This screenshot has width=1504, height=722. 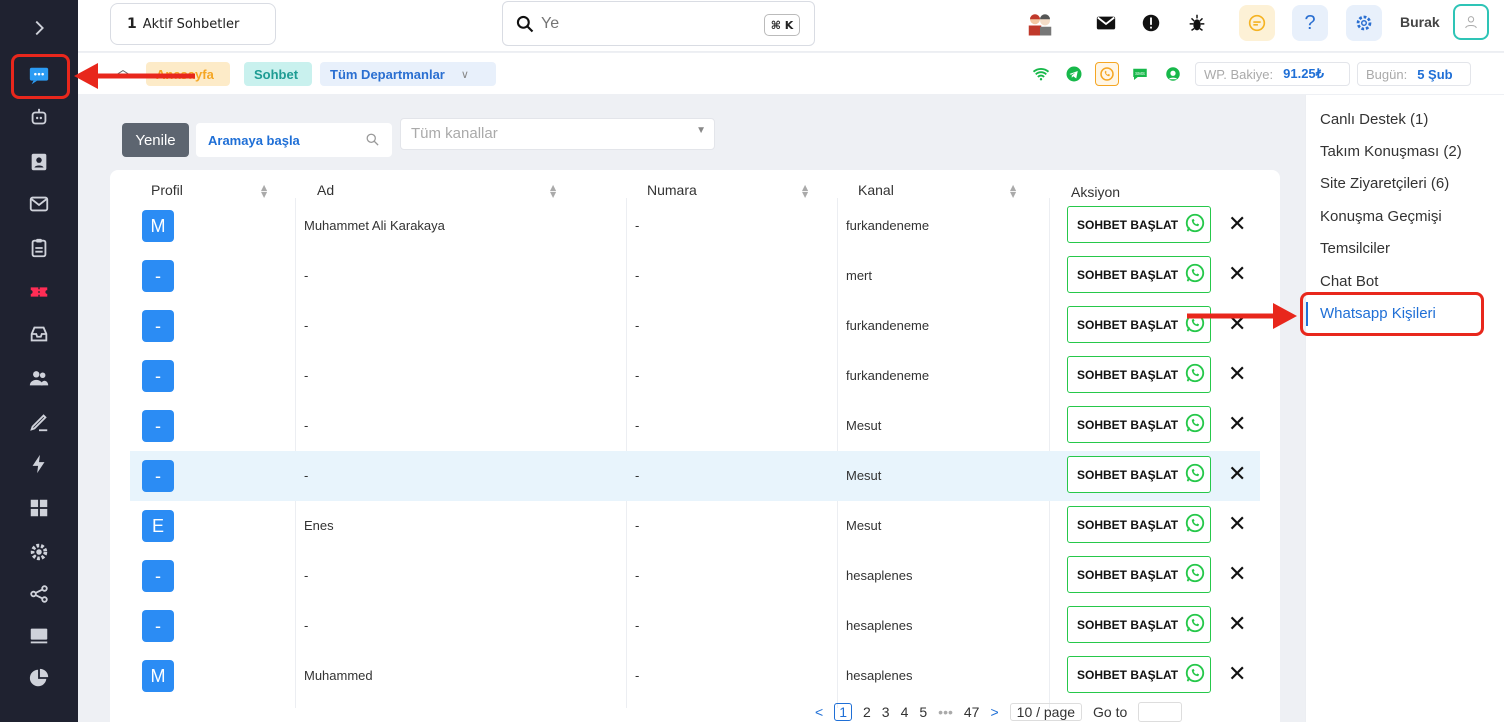 I want to click on table-row: M Muhammed - hesaplenes SOHBET BAŞLAT ✕, so click(x=695, y=676).